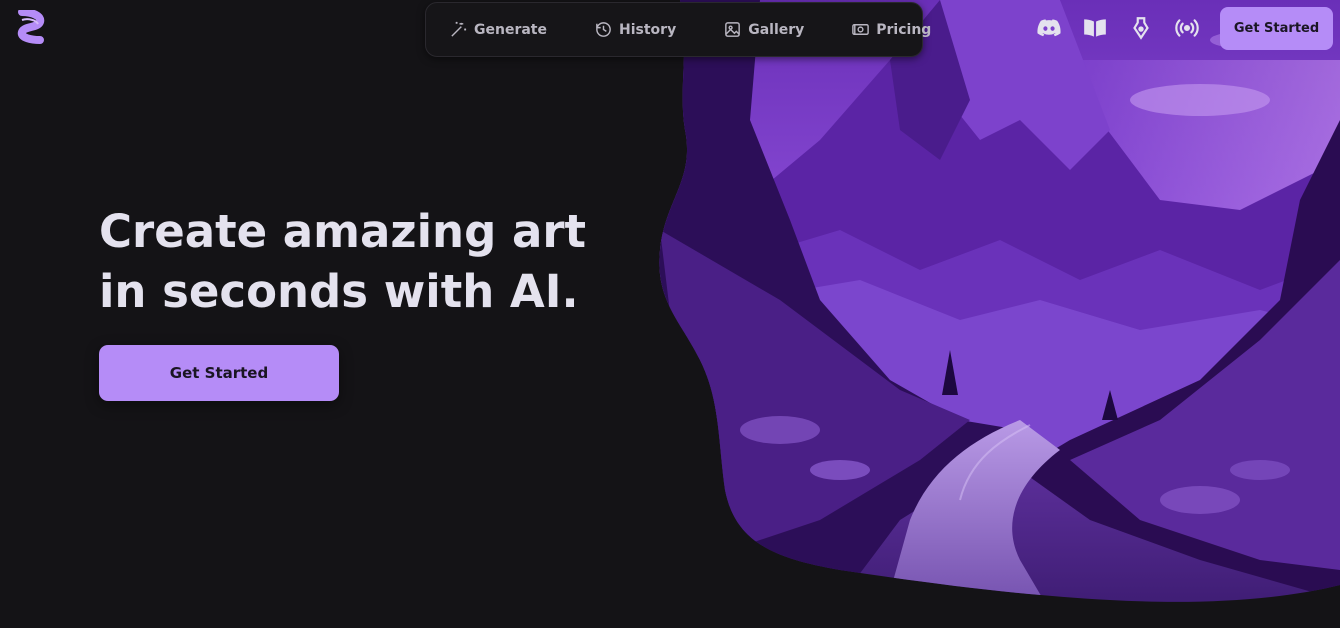 Image resolution: width=1340 pixels, height=628 pixels. I want to click on hero-headline: Create amazing art in seconds with AI., so click(369, 262).